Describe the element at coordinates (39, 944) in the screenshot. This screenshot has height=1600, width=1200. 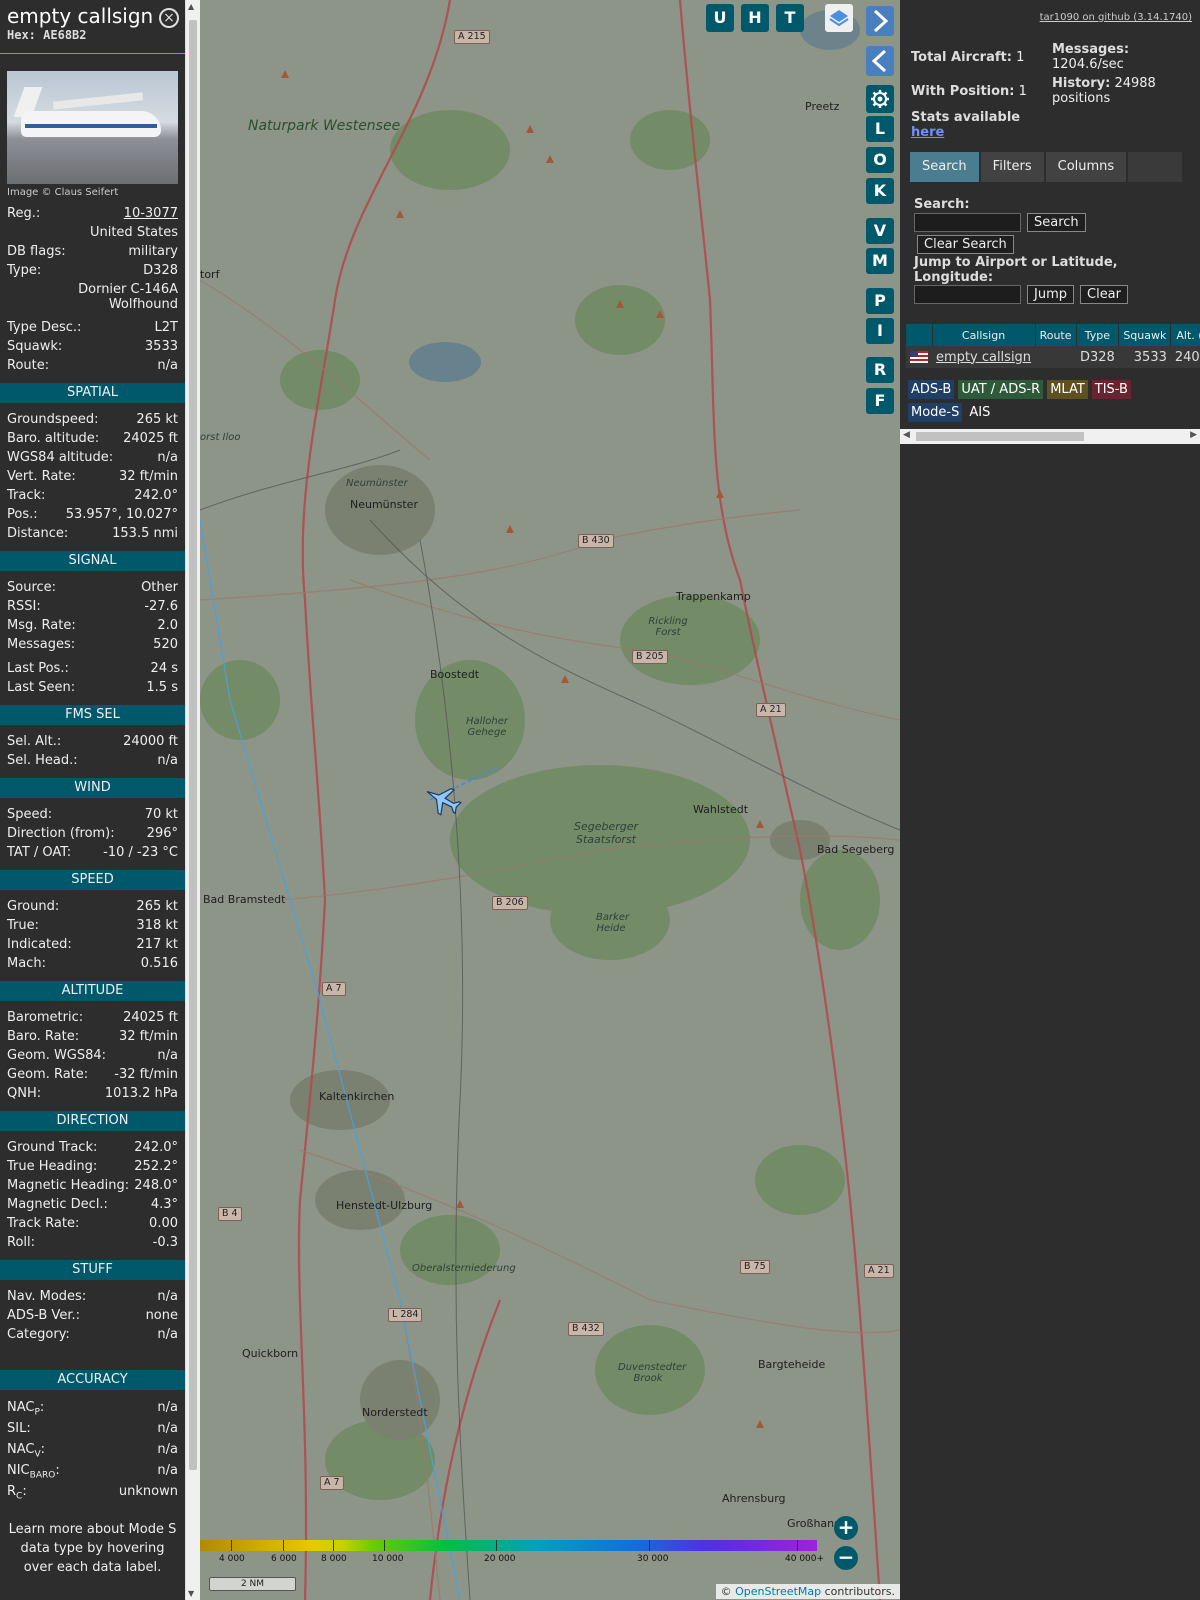
I see `info-label: Indicated:` at that location.